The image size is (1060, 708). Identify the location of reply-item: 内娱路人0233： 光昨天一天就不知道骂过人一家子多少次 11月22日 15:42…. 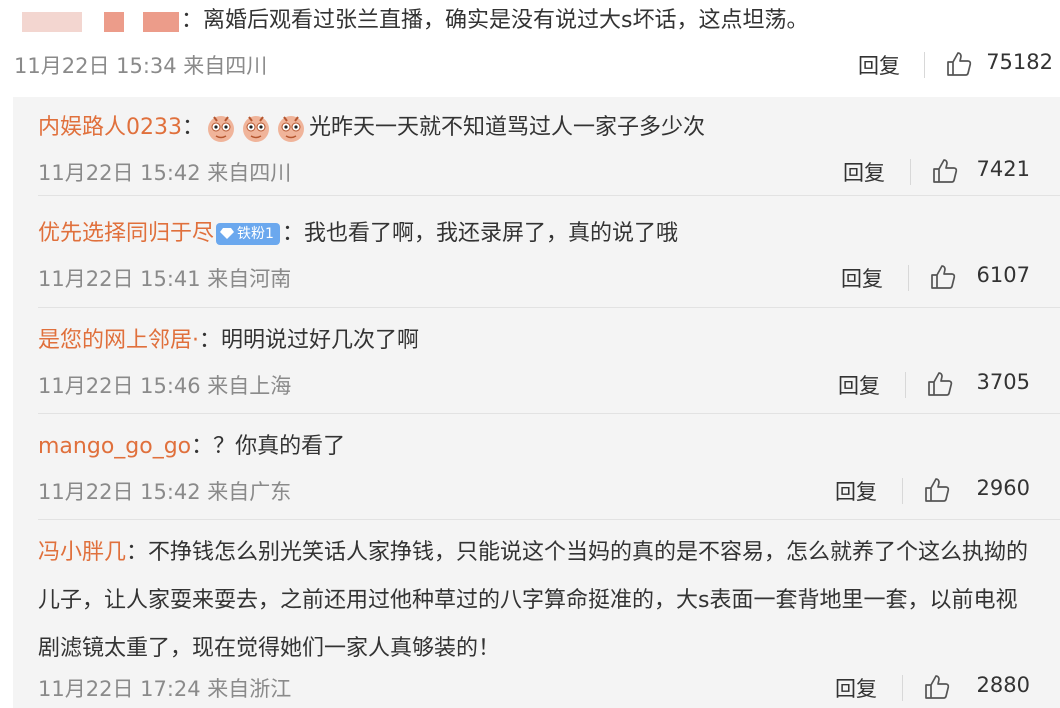
(536, 146).